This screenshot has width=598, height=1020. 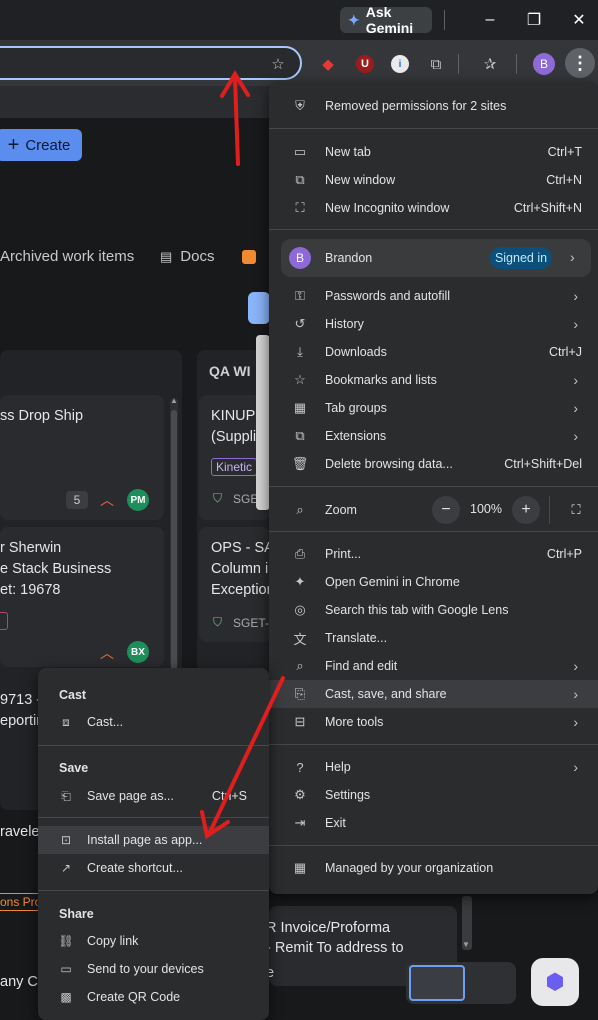 I want to click on ublock-icon: U, so click(x=365, y=64).